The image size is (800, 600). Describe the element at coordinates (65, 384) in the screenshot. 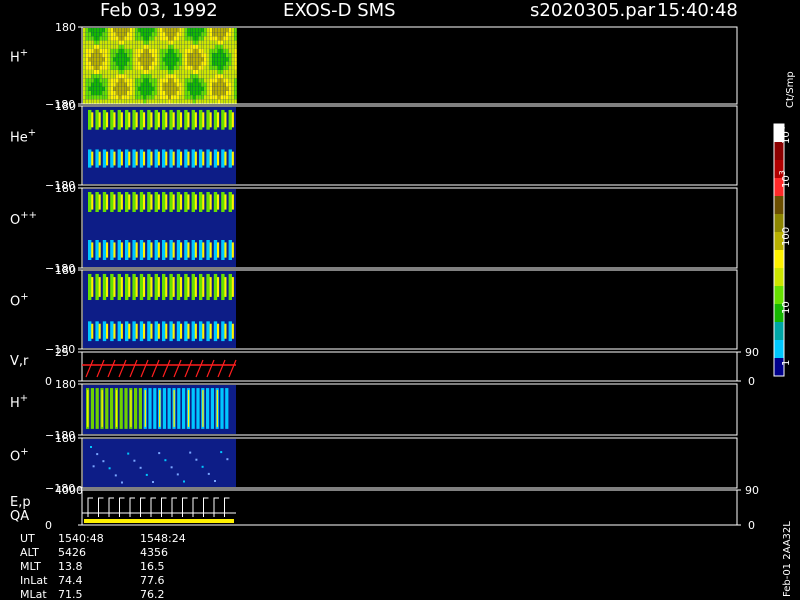

I see `y-tick-label: 180` at that location.